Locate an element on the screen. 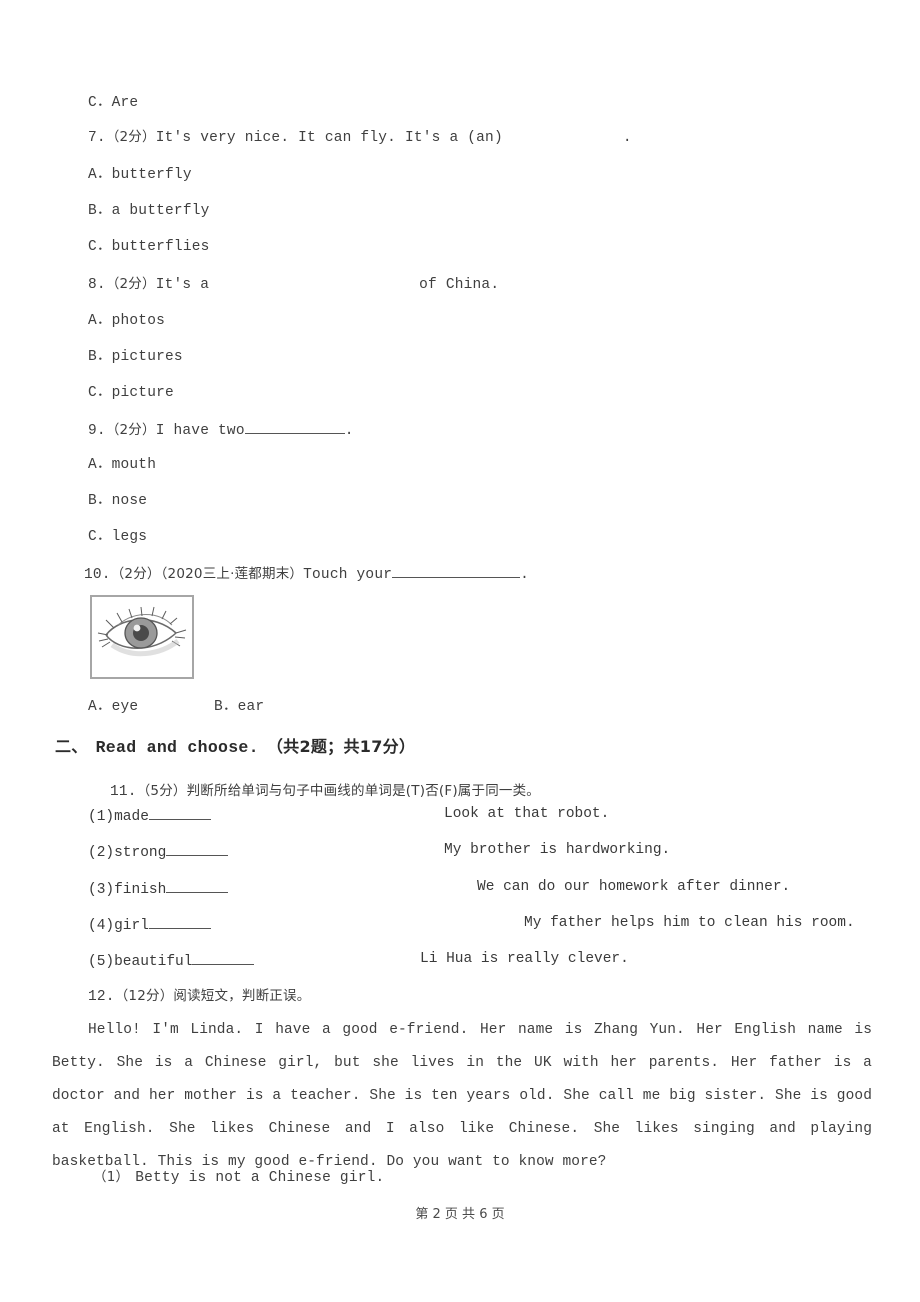  sub-item-text: Betty is not a Chinese girl. is located at coordinates (260, 1178).